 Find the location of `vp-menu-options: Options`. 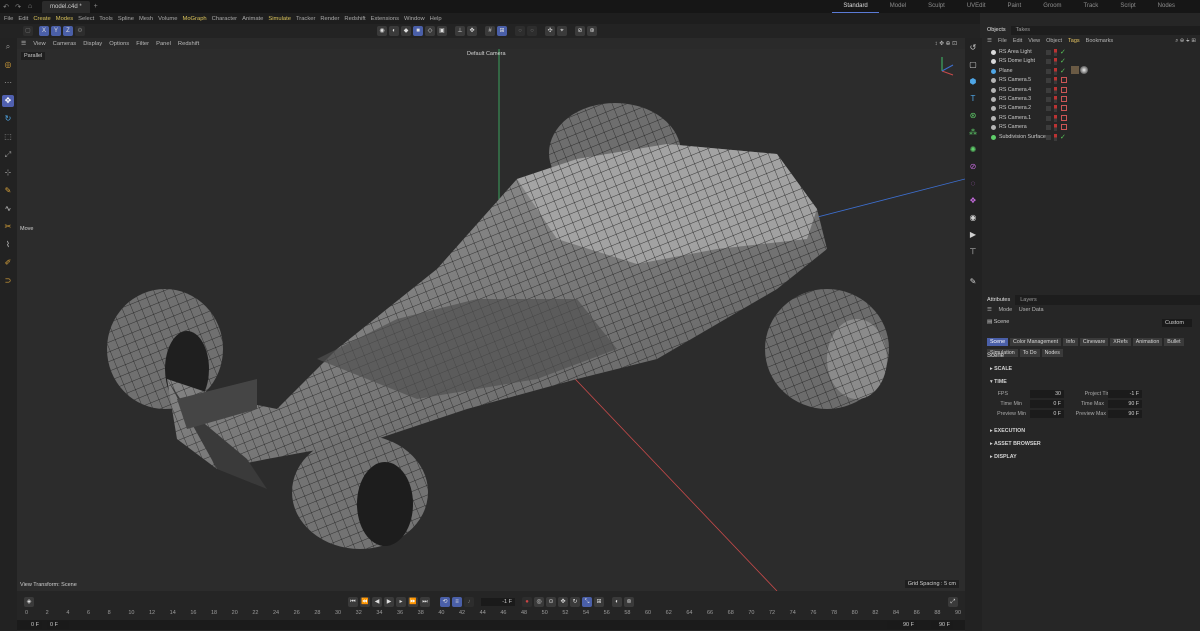

vp-menu-options: Options is located at coordinates (119, 44).